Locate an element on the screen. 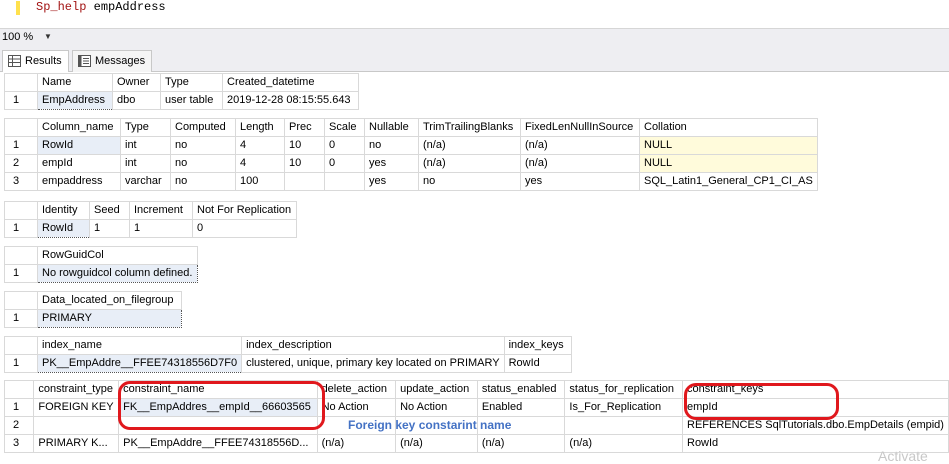  column-header: Created_datetime is located at coordinates (290, 82).